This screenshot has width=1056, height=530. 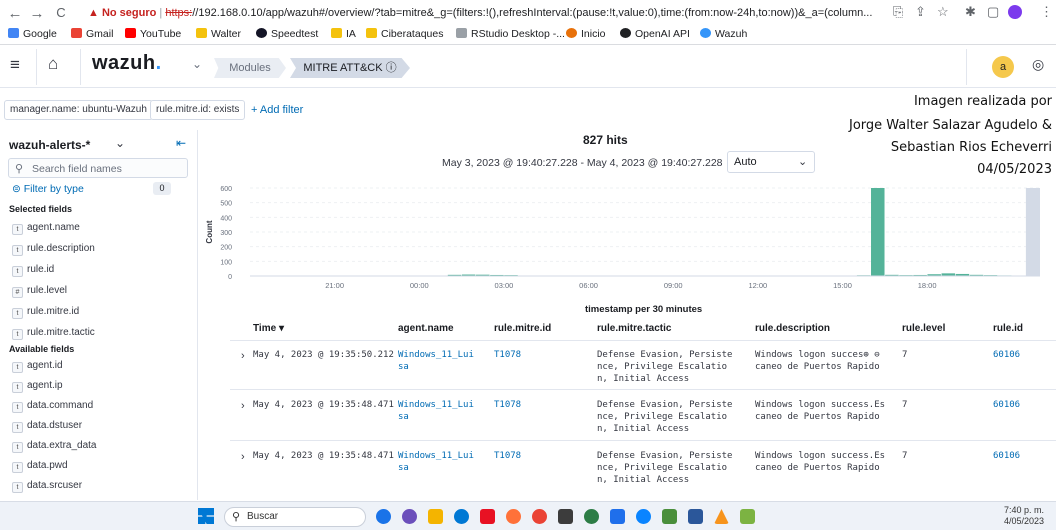 I want to click on file-explorer-icon, so click(x=435, y=516).